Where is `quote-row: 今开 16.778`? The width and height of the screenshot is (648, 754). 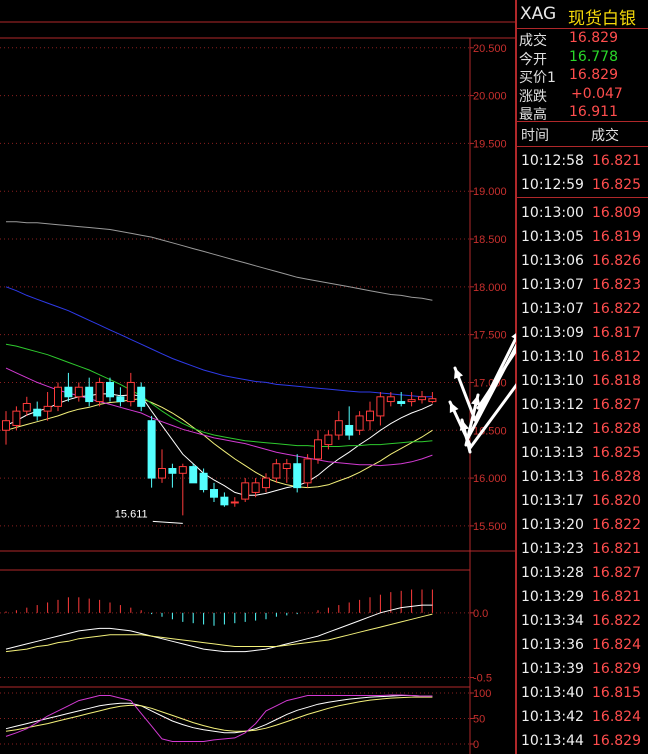
quote-row: 今开 16.778 is located at coordinates (582, 58).